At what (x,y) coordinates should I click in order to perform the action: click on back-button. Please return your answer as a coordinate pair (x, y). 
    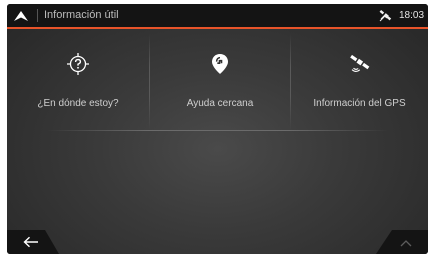
    Looking at the image, I should click on (31, 242).